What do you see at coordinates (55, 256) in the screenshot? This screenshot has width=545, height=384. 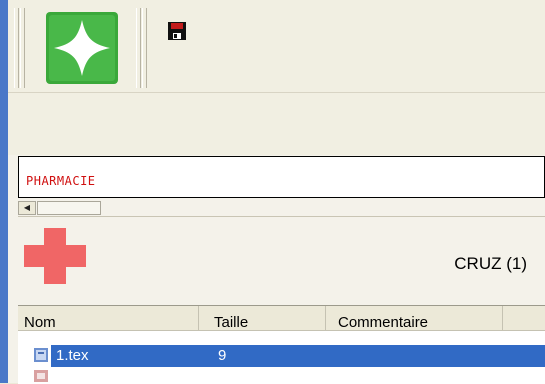 I see `red-cross-icon` at bounding box center [55, 256].